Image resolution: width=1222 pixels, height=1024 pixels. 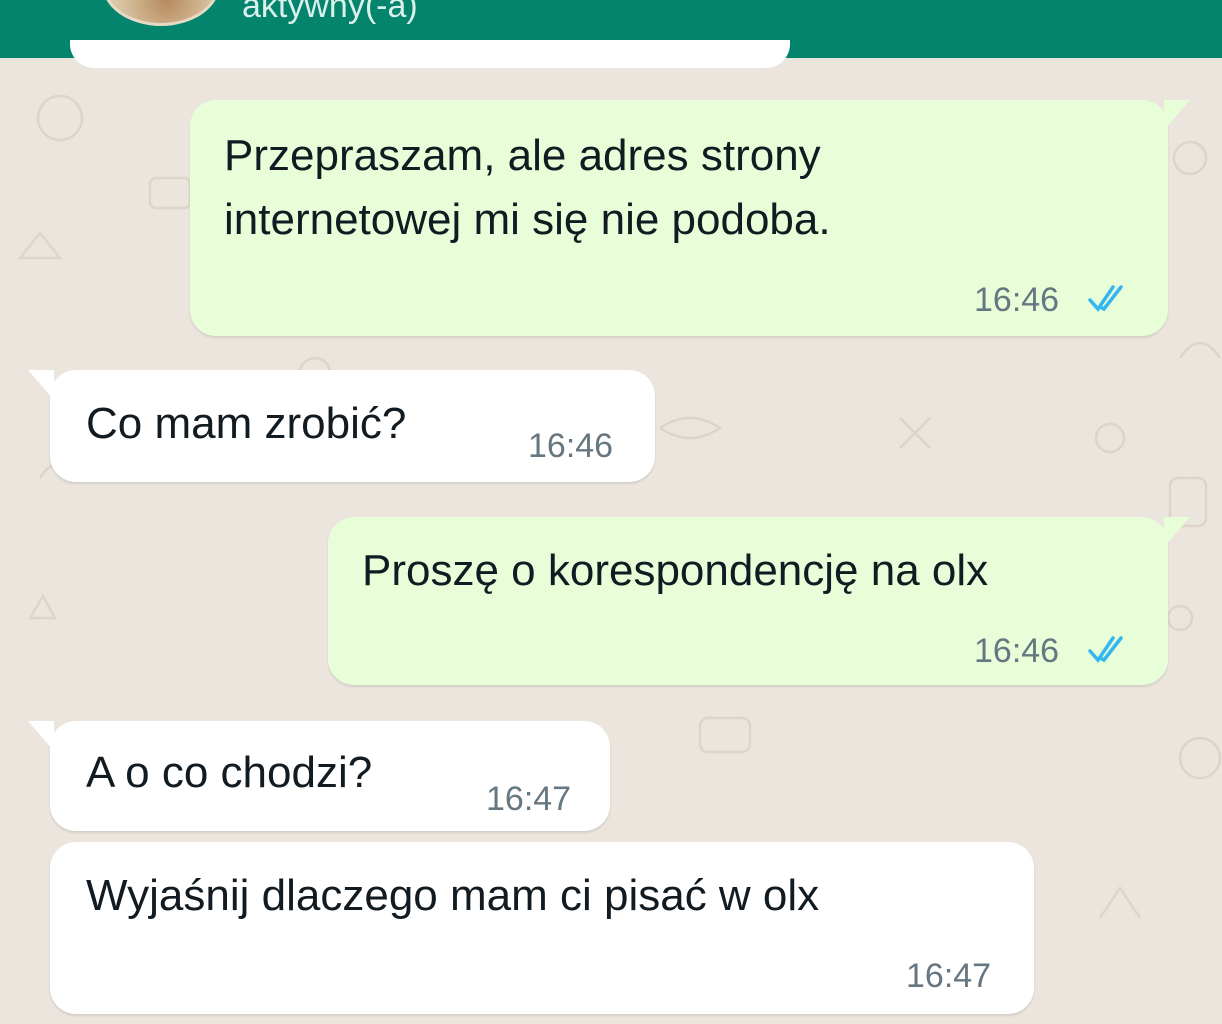 What do you see at coordinates (330, 12) in the screenshot?
I see `contact-status: aktywny(-a)` at bounding box center [330, 12].